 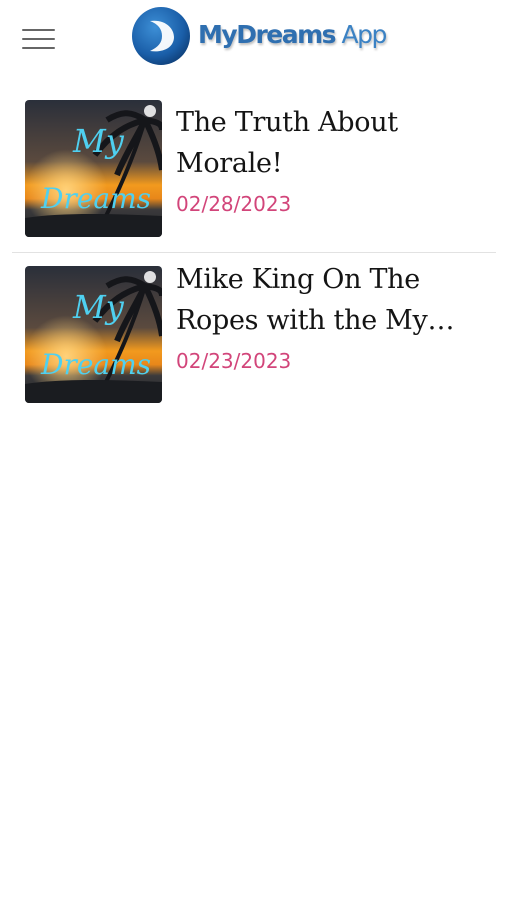 What do you see at coordinates (292, 34) in the screenshot?
I see `logo-text: MyDreams App` at bounding box center [292, 34].